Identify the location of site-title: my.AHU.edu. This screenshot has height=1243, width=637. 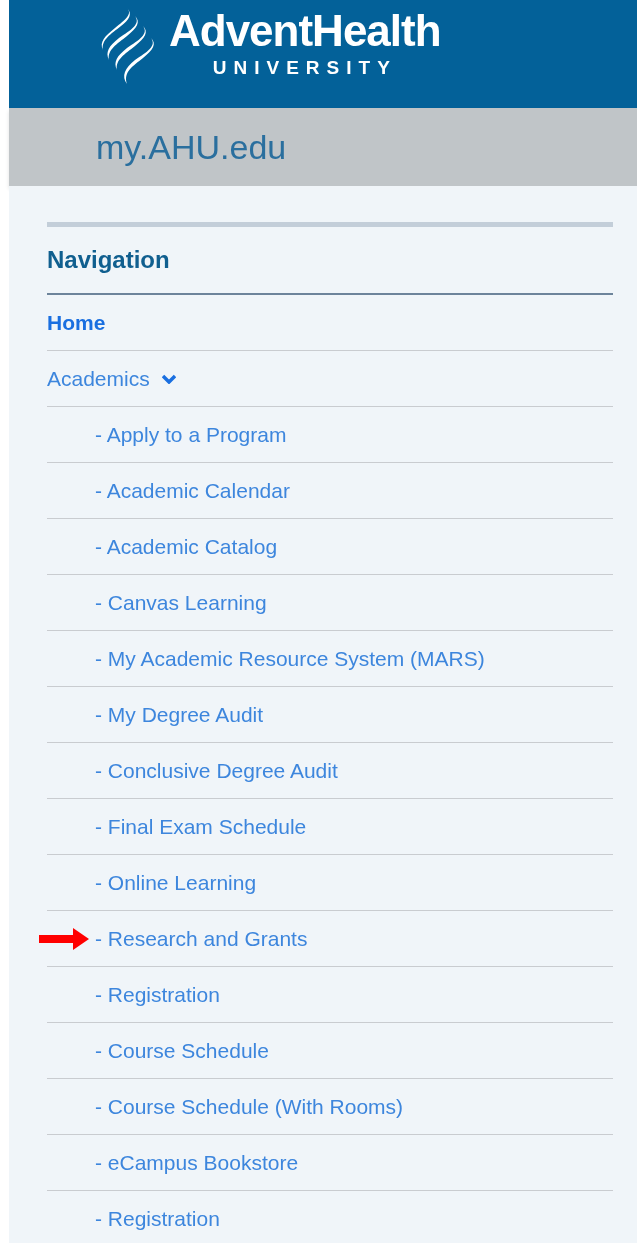
(191, 147).